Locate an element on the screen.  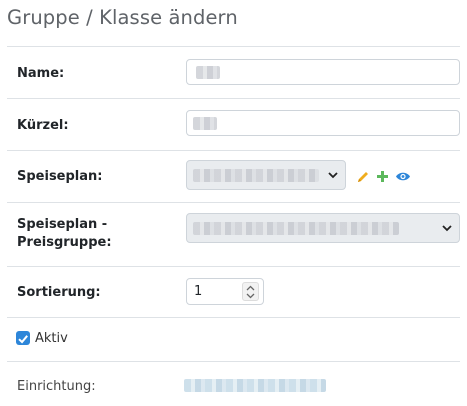
form-row-name: Name: is located at coordinates (233, 72).